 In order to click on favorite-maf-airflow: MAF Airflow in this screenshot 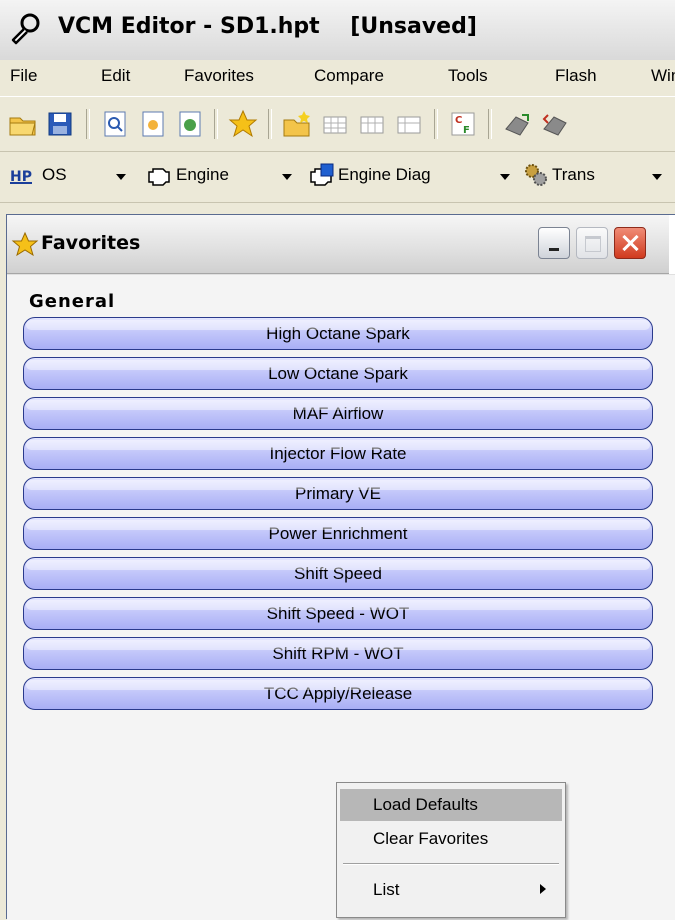, I will do `click(338, 413)`.